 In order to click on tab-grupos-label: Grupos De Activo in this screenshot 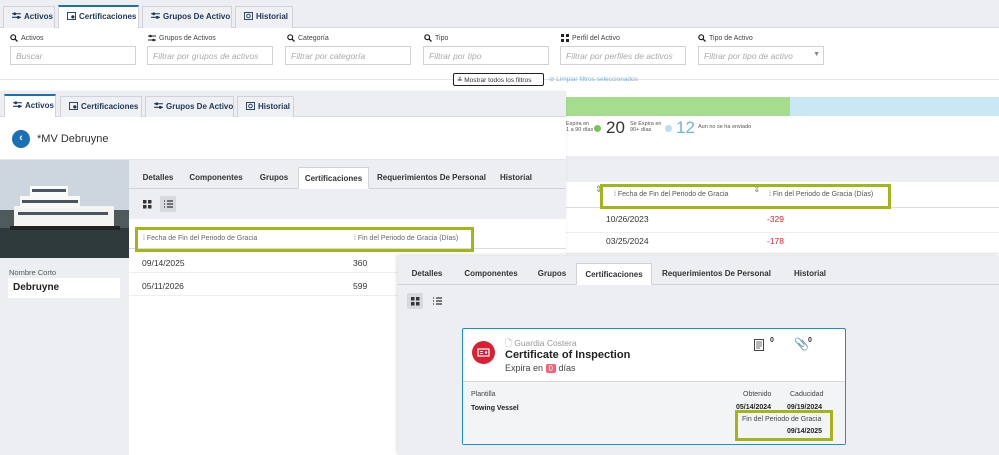, I will do `click(197, 16)`.